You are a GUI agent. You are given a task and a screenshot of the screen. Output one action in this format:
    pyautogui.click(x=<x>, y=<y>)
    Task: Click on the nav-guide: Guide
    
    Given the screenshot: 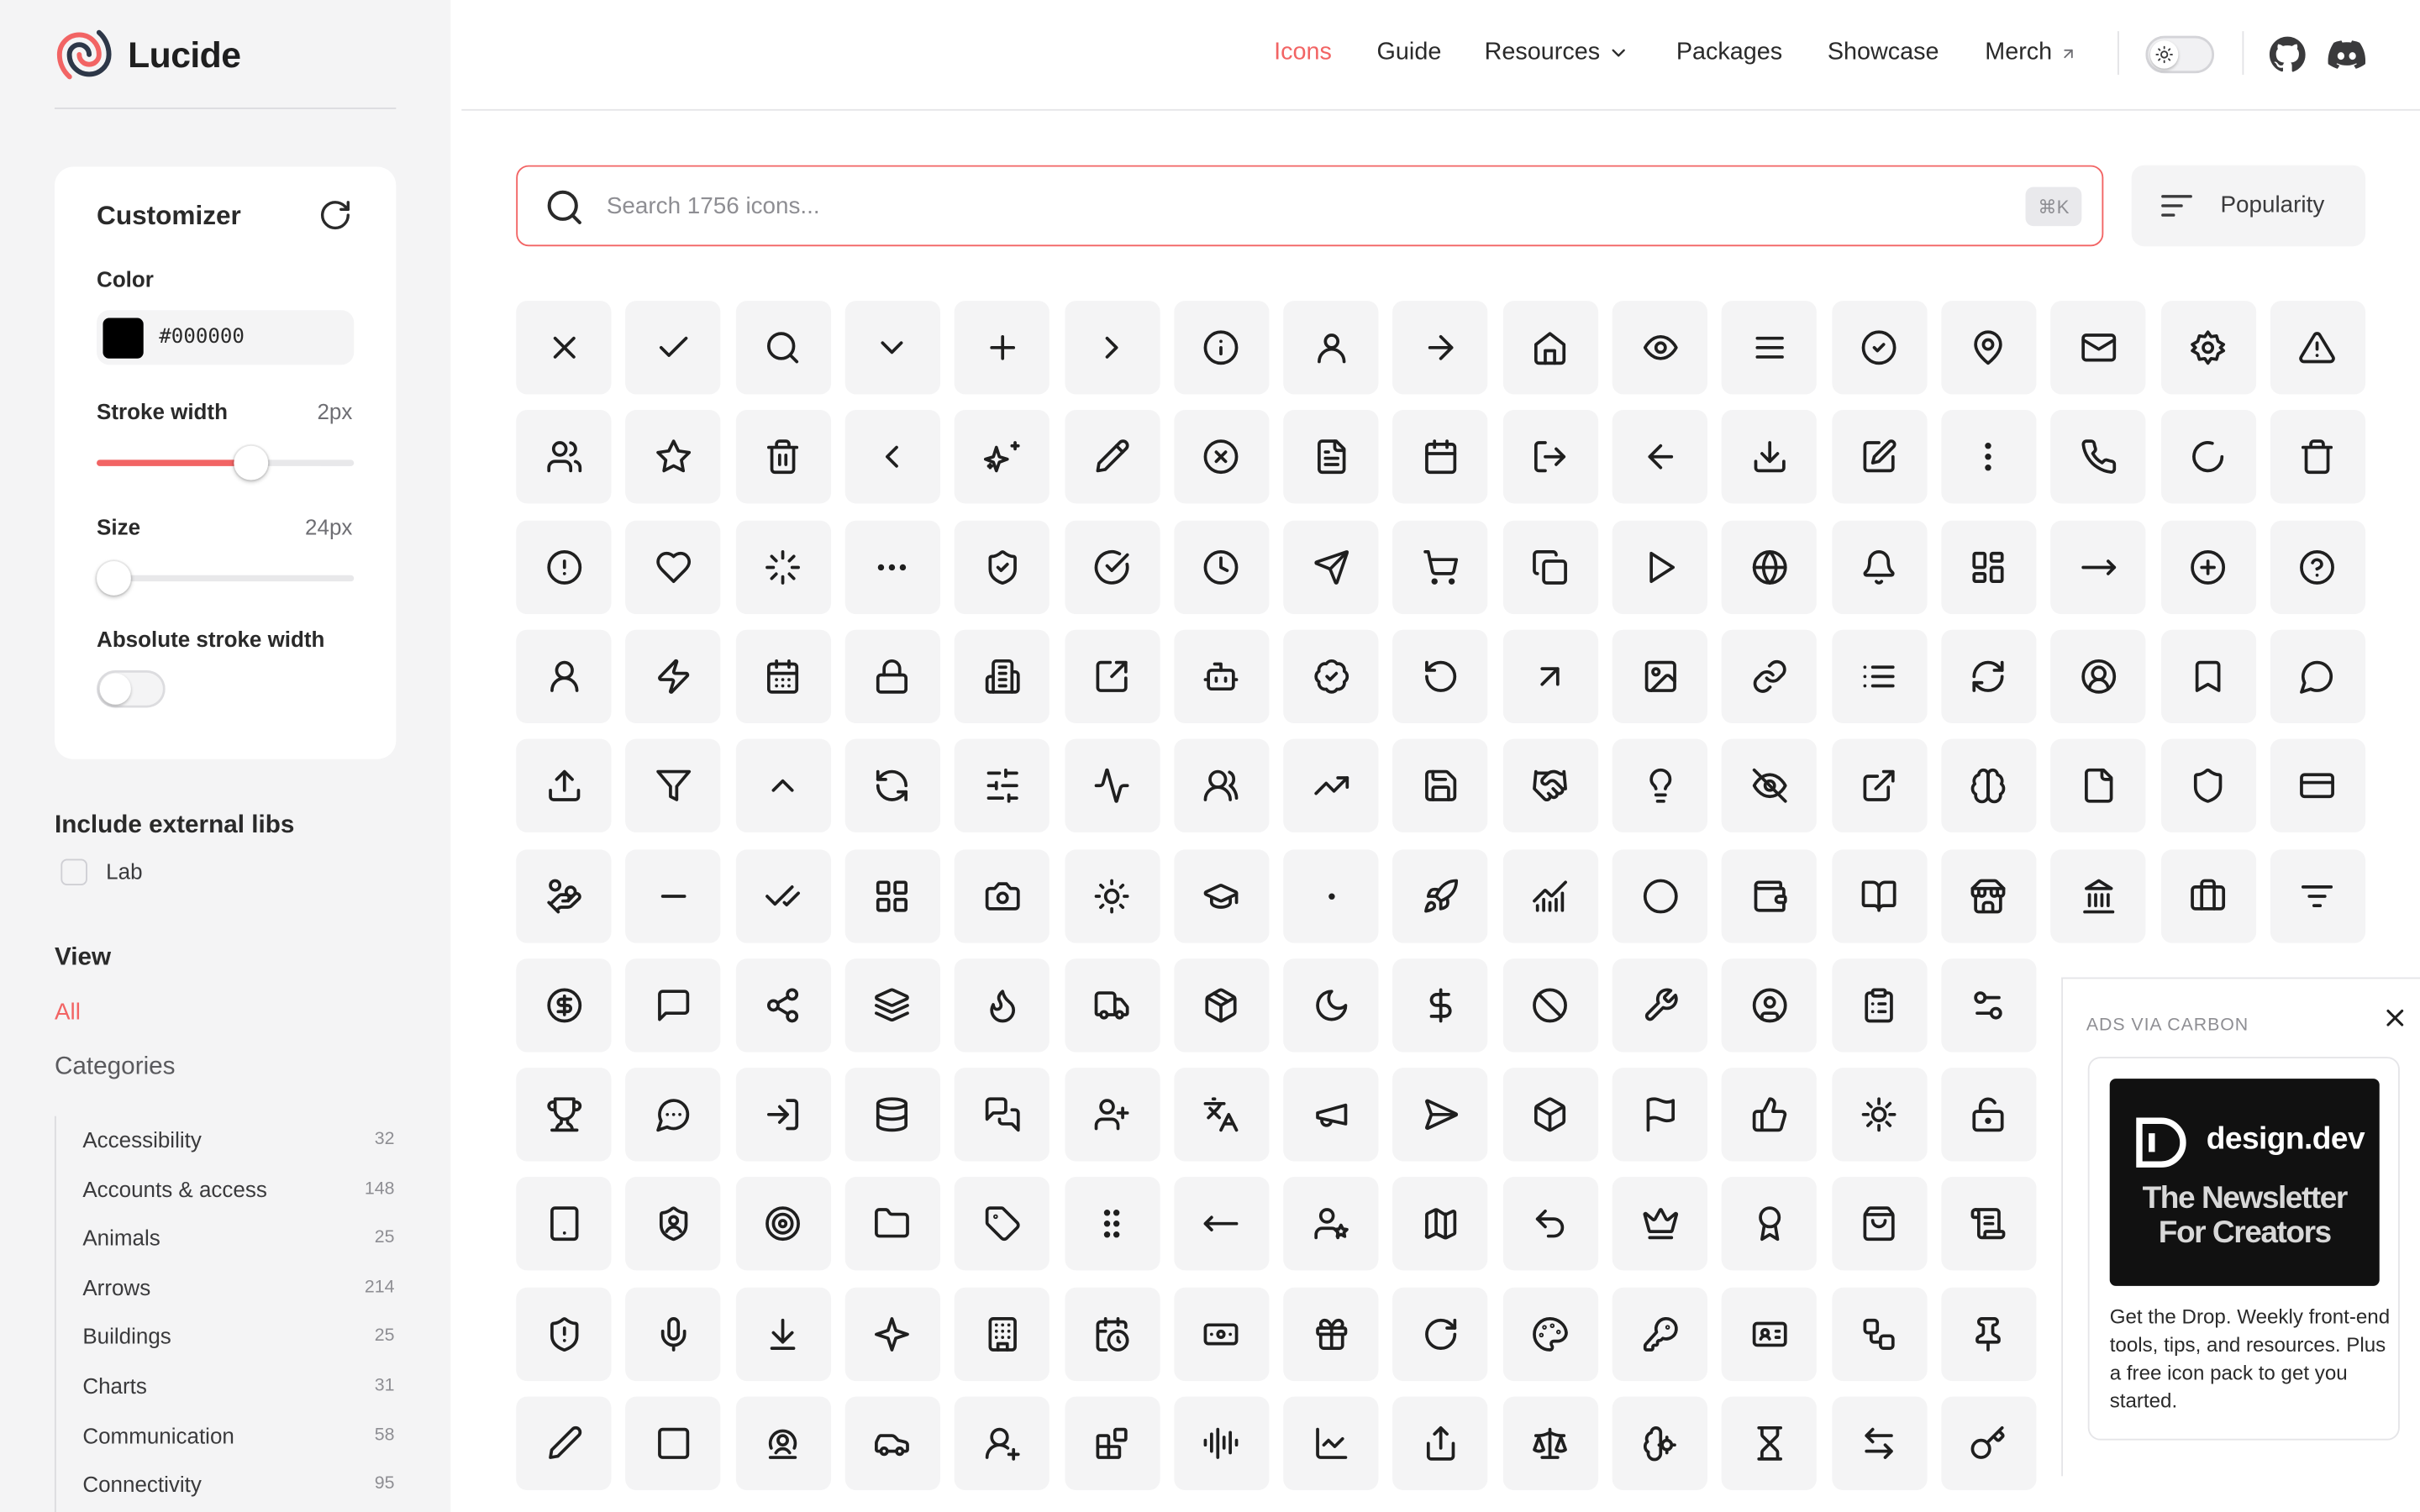 What is the action you would take?
    pyautogui.click(x=1409, y=52)
    